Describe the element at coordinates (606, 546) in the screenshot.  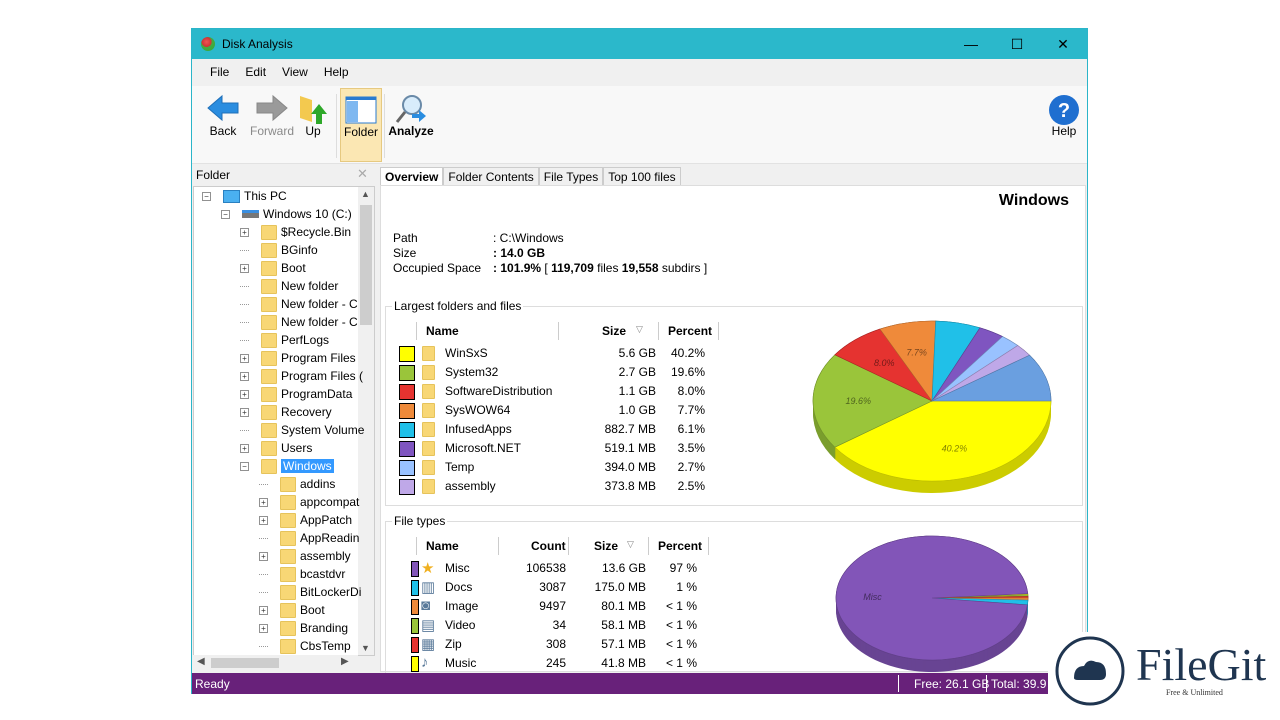
I see `ft-col-size-header: Size` at that location.